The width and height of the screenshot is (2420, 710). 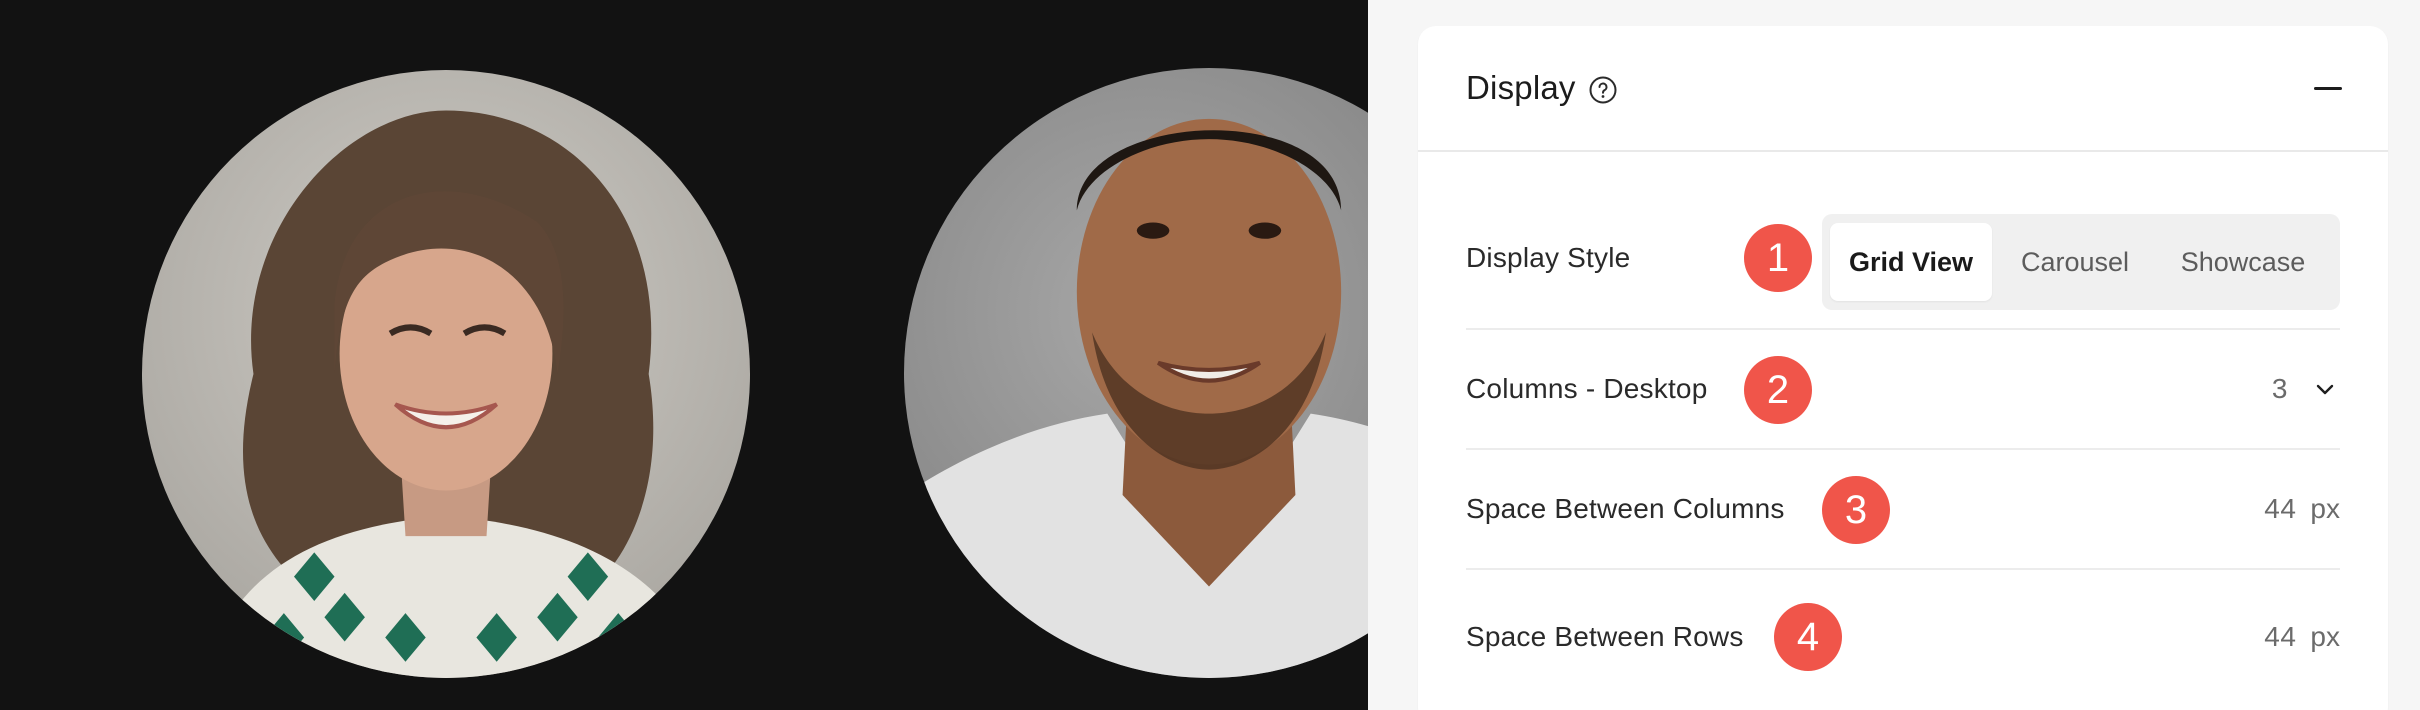 I want to click on space-between-rows-unit: px, so click(x=2325, y=636).